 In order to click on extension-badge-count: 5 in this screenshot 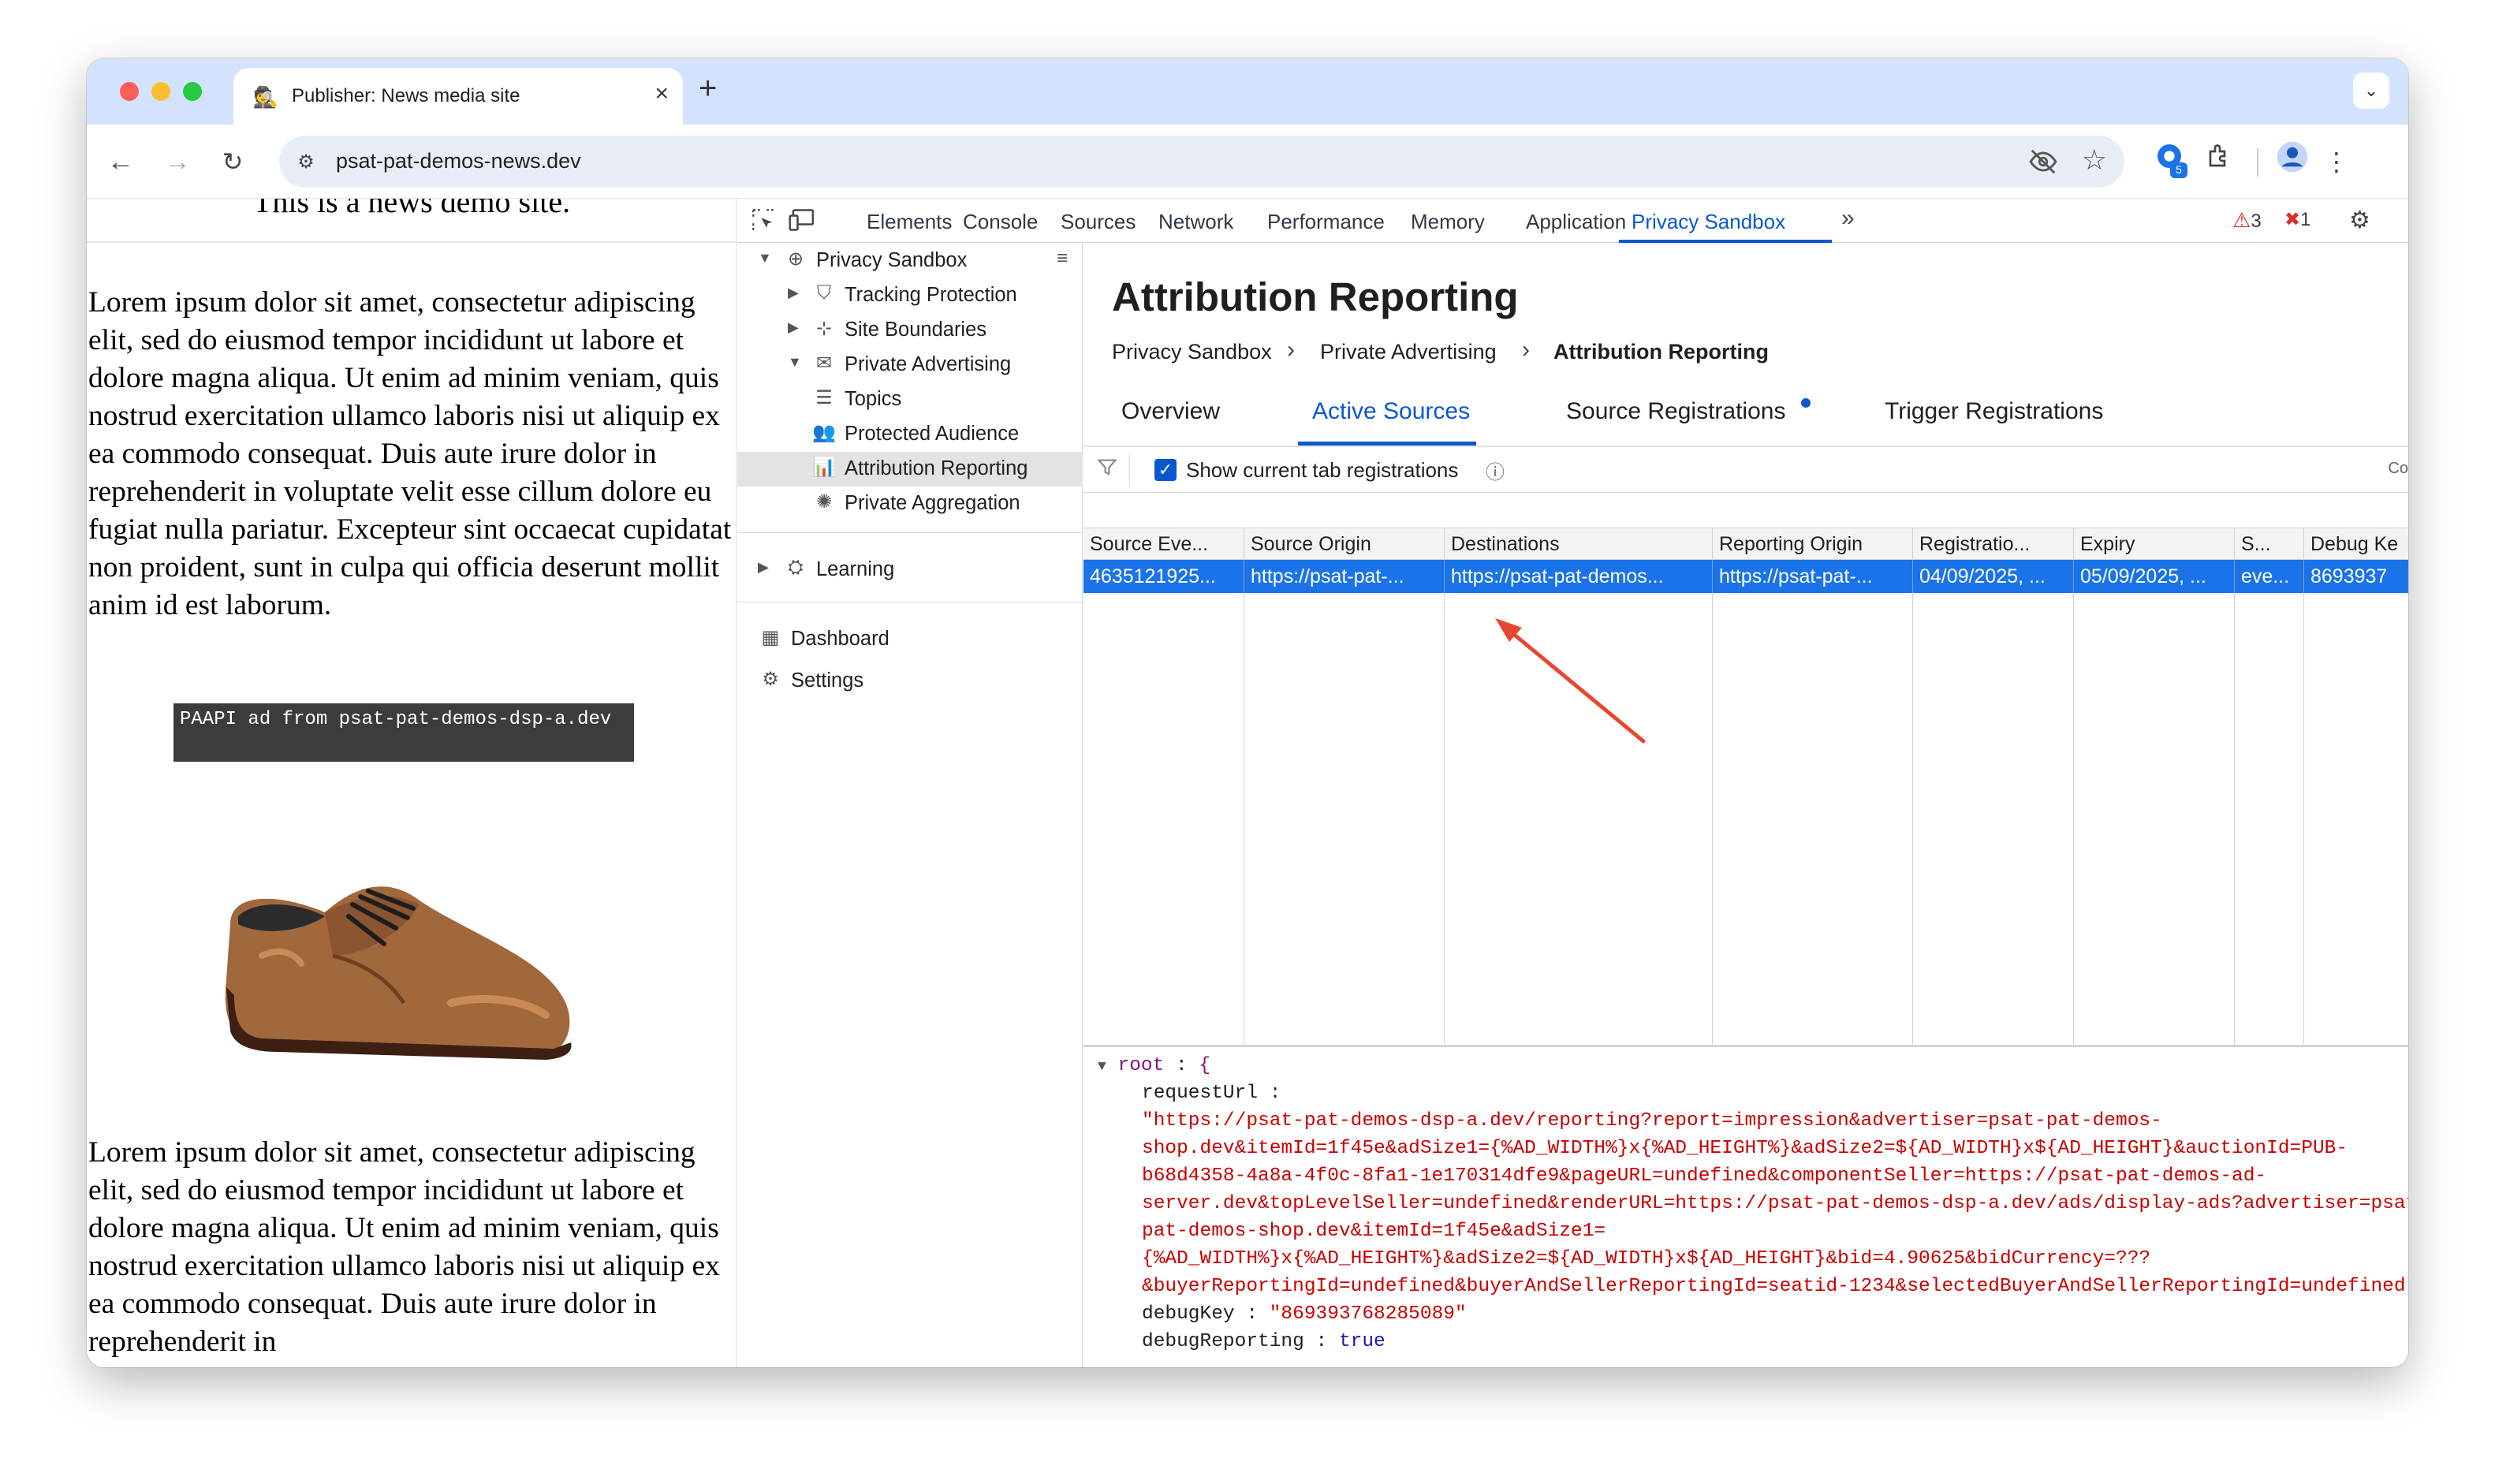, I will do `click(2178, 170)`.